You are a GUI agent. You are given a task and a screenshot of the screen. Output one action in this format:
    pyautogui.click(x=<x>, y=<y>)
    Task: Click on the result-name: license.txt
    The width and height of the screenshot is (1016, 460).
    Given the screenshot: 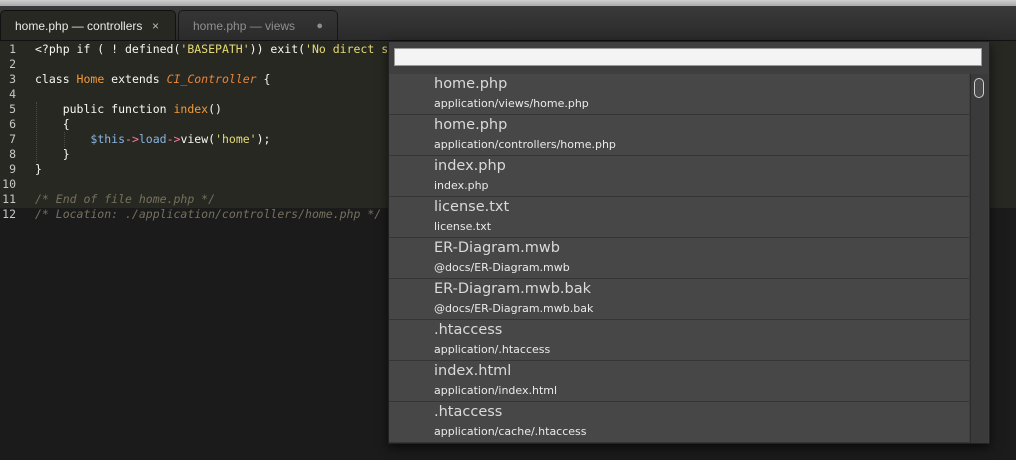 What is the action you would take?
    pyautogui.click(x=472, y=207)
    